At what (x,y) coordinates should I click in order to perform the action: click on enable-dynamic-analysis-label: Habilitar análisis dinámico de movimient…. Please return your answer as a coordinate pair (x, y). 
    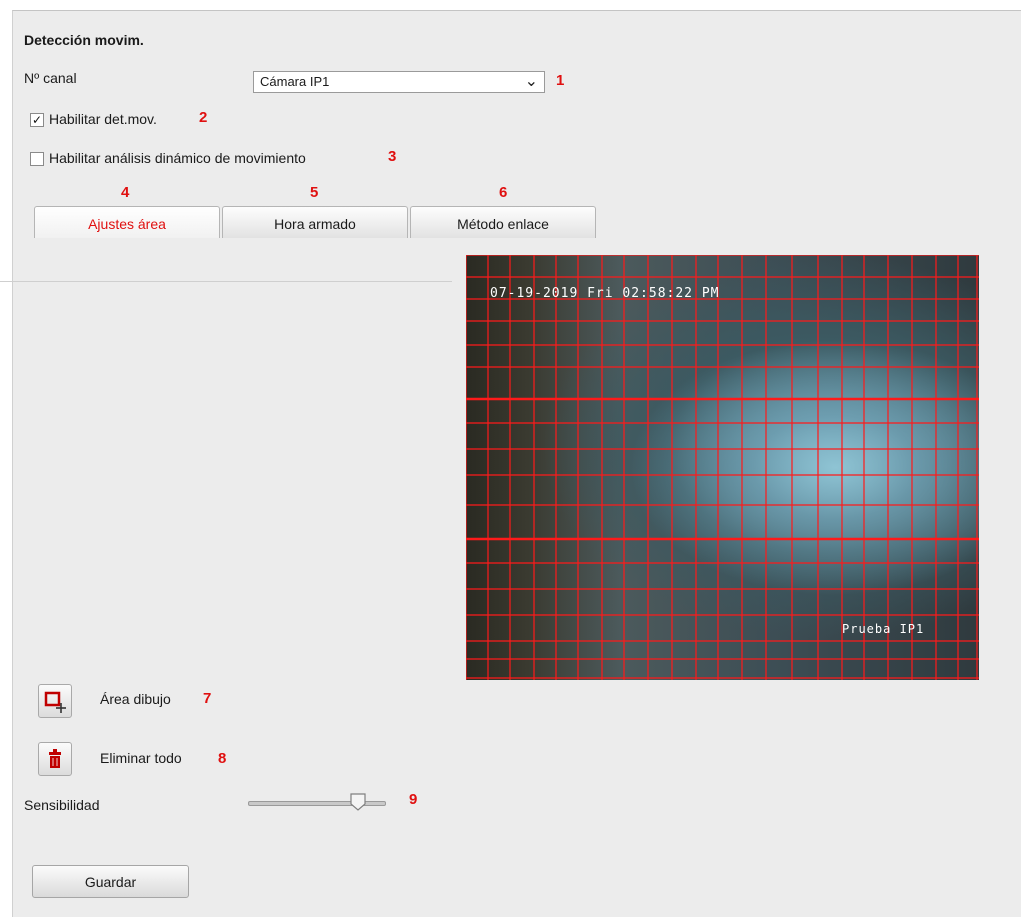
    Looking at the image, I should click on (177, 158).